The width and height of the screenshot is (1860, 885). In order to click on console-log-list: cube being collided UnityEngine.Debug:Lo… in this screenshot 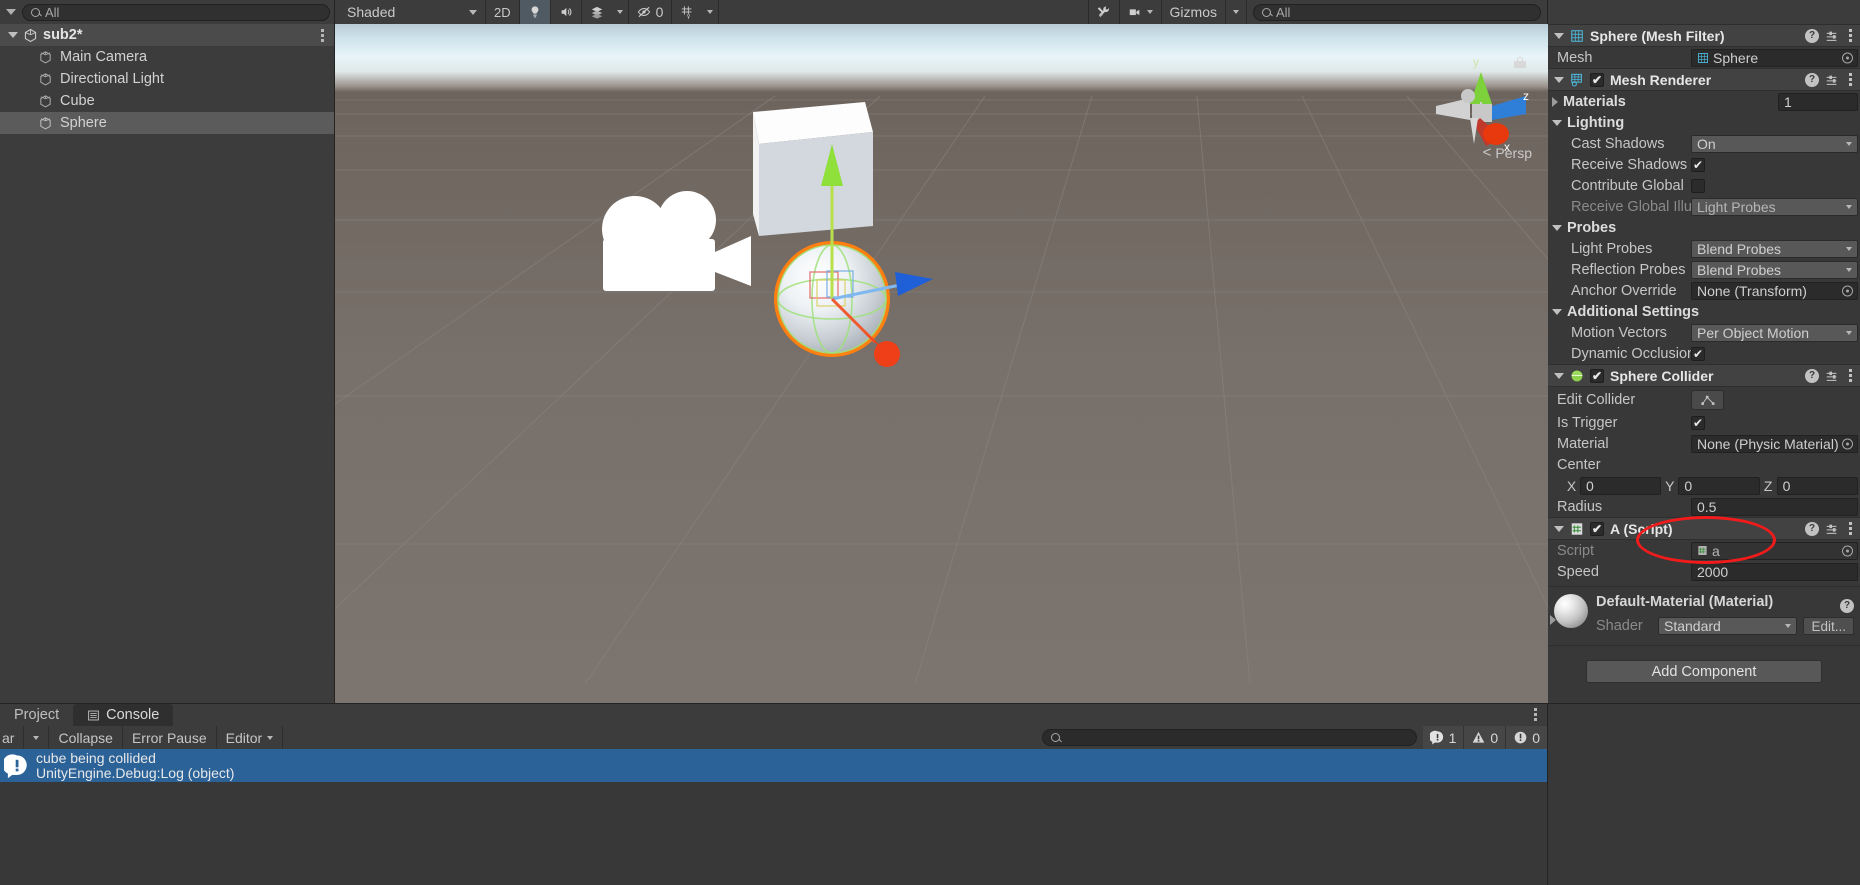, I will do `click(773, 817)`.